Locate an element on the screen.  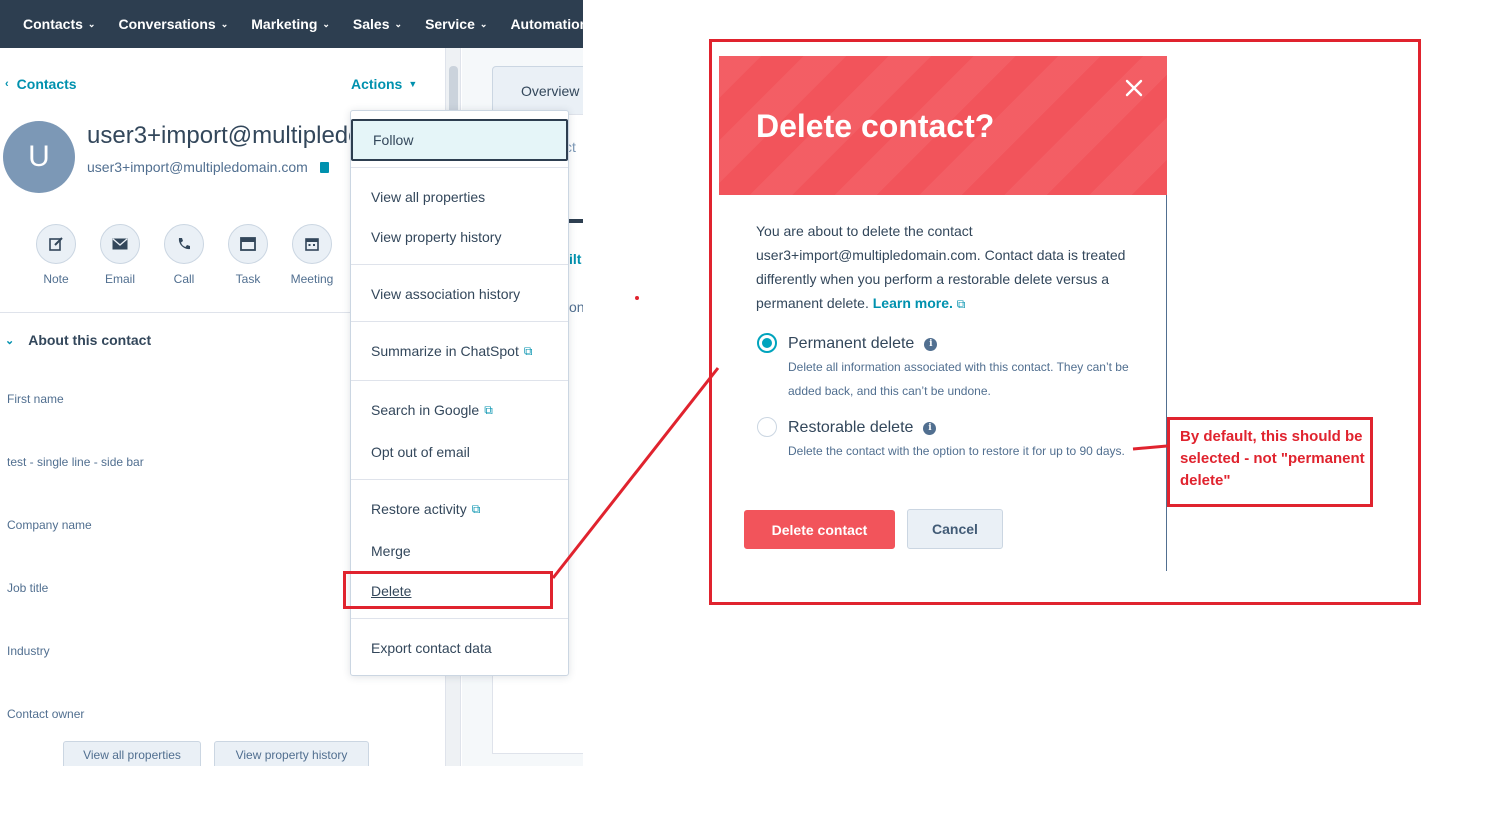
edit-icon is located at coordinates (56, 244).